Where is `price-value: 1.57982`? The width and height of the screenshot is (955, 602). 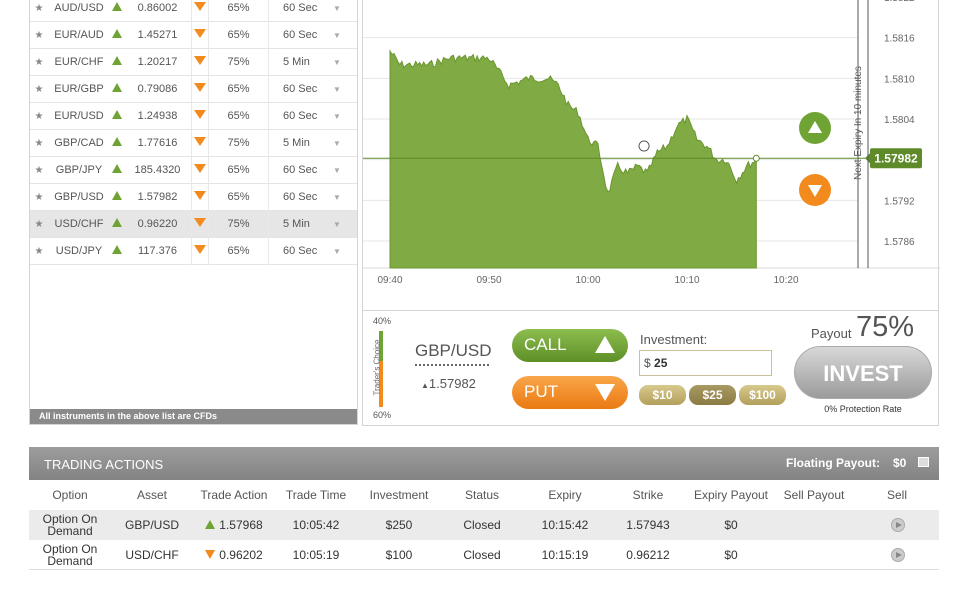 price-value: 1.57982 is located at coordinates (452, 383).